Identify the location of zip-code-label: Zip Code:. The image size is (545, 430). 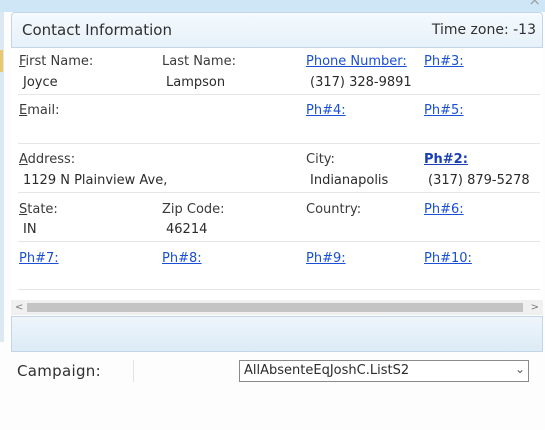
(193, 209).